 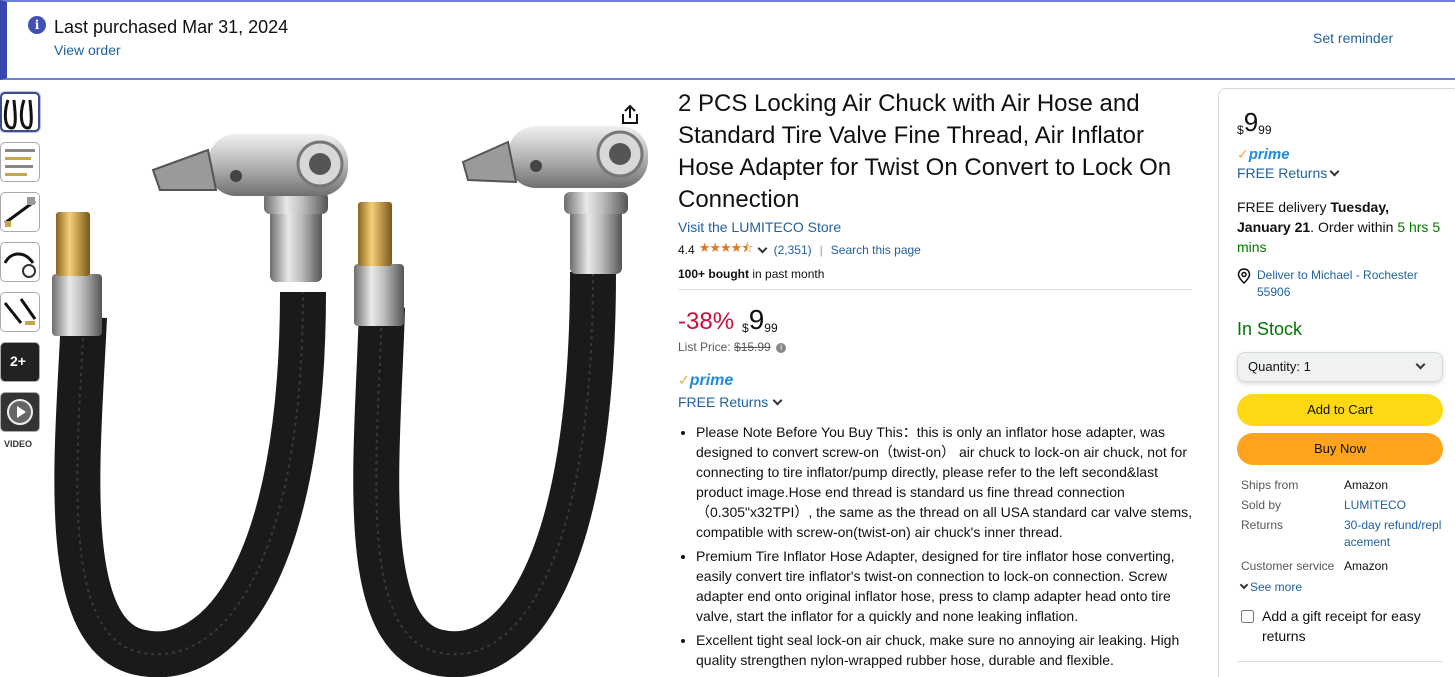 I want to click on location-pin-icon, so click(x=1244, y=276).